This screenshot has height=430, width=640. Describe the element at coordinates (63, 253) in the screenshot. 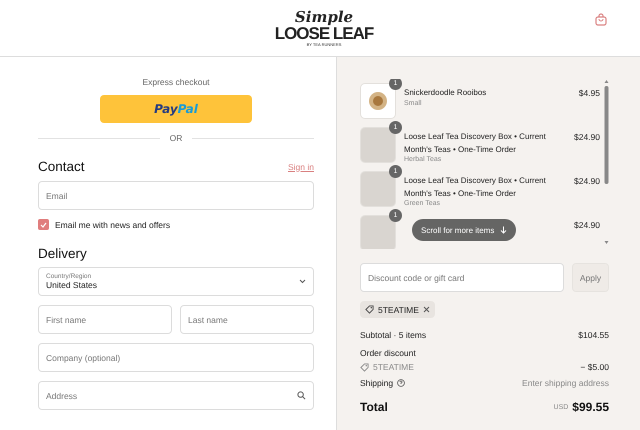

I see `delivery-heading: Delivery` at that location.